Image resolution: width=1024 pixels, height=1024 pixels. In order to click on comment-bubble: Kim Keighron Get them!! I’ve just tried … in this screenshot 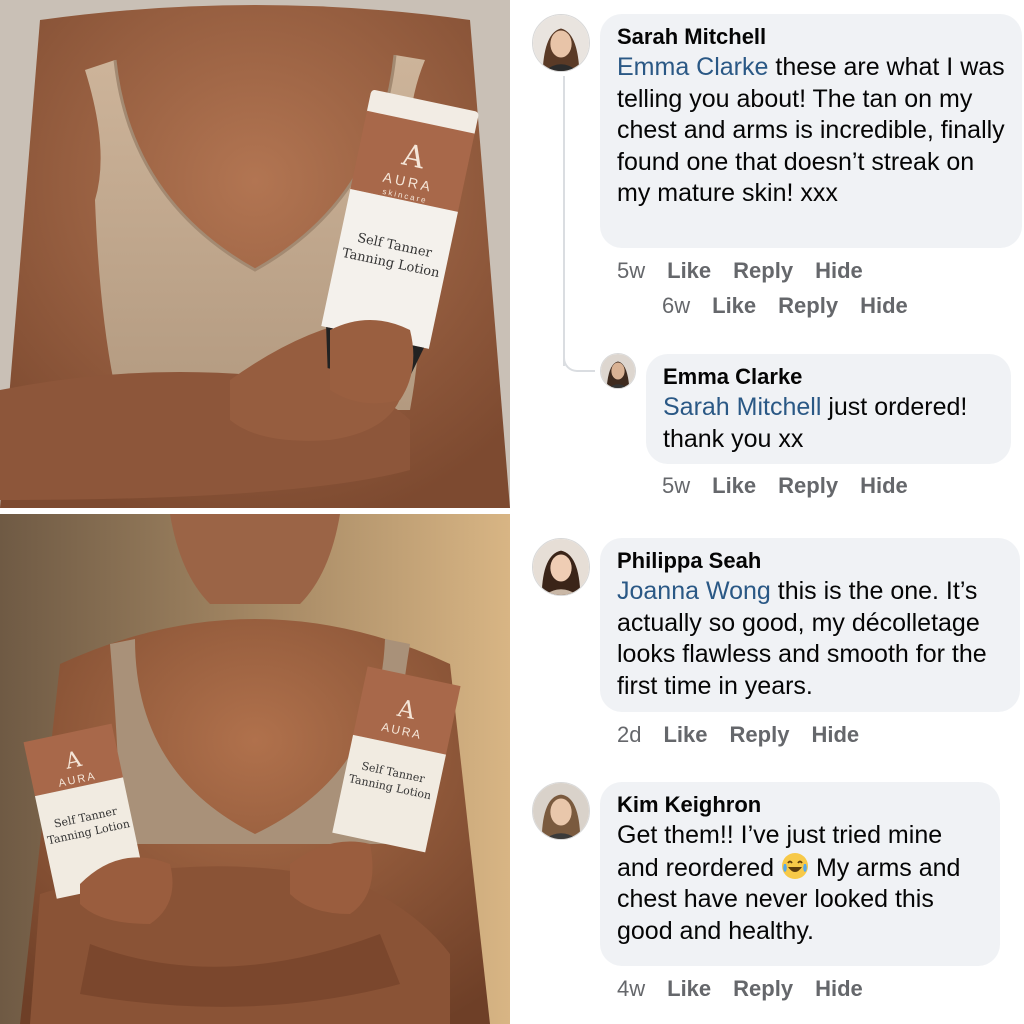, I will do `click(800, 874)`.